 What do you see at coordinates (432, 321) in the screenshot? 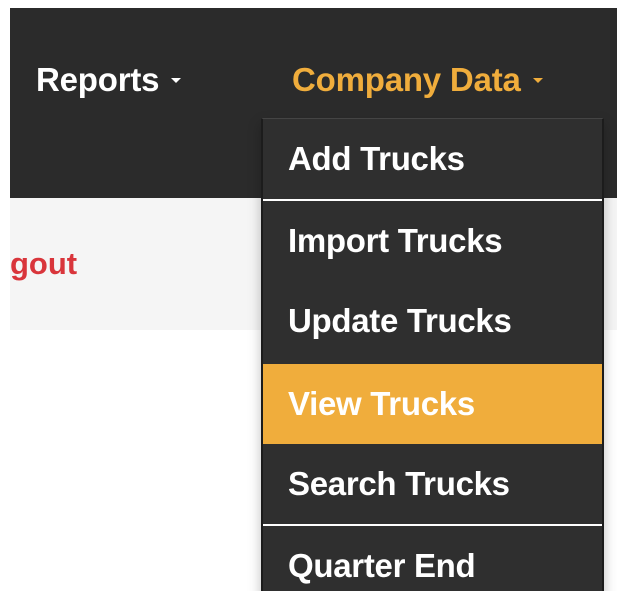
I see `menu-item-update-trucks: Update Trucks` at bounding box center [432, 321].